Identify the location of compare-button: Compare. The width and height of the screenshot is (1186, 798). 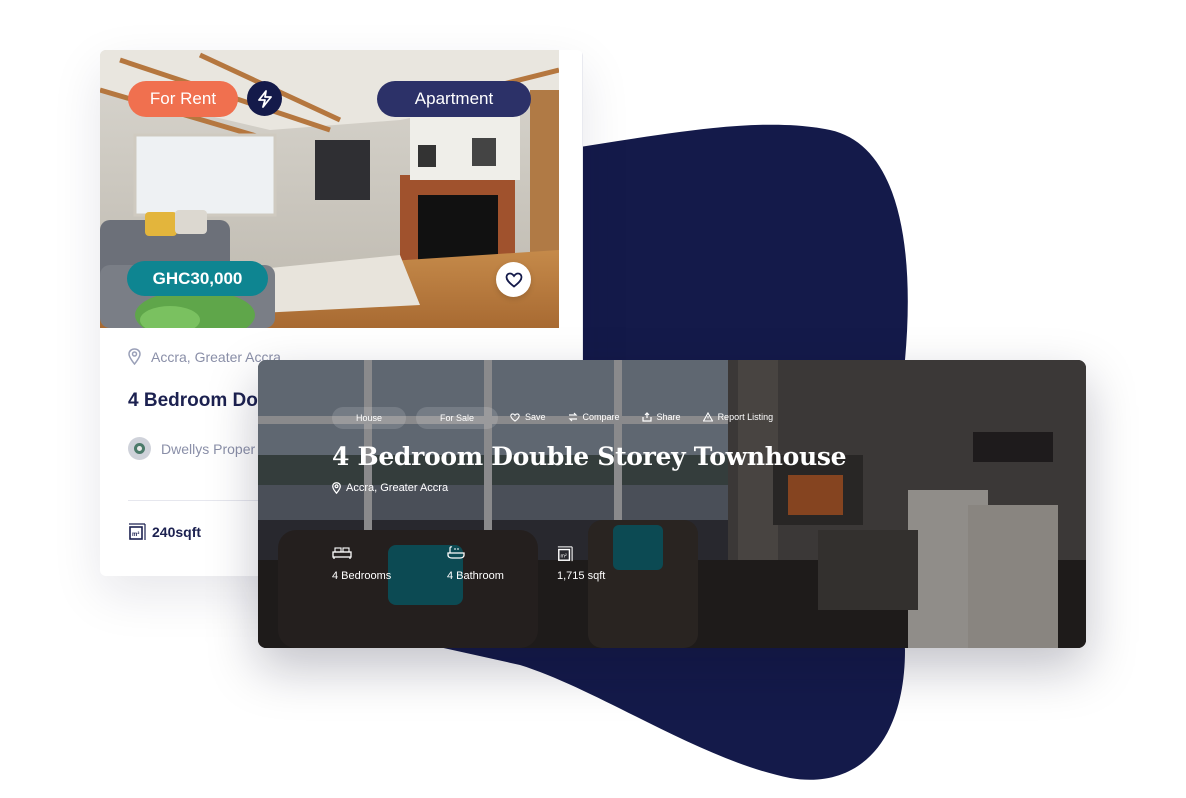
(594, 417).